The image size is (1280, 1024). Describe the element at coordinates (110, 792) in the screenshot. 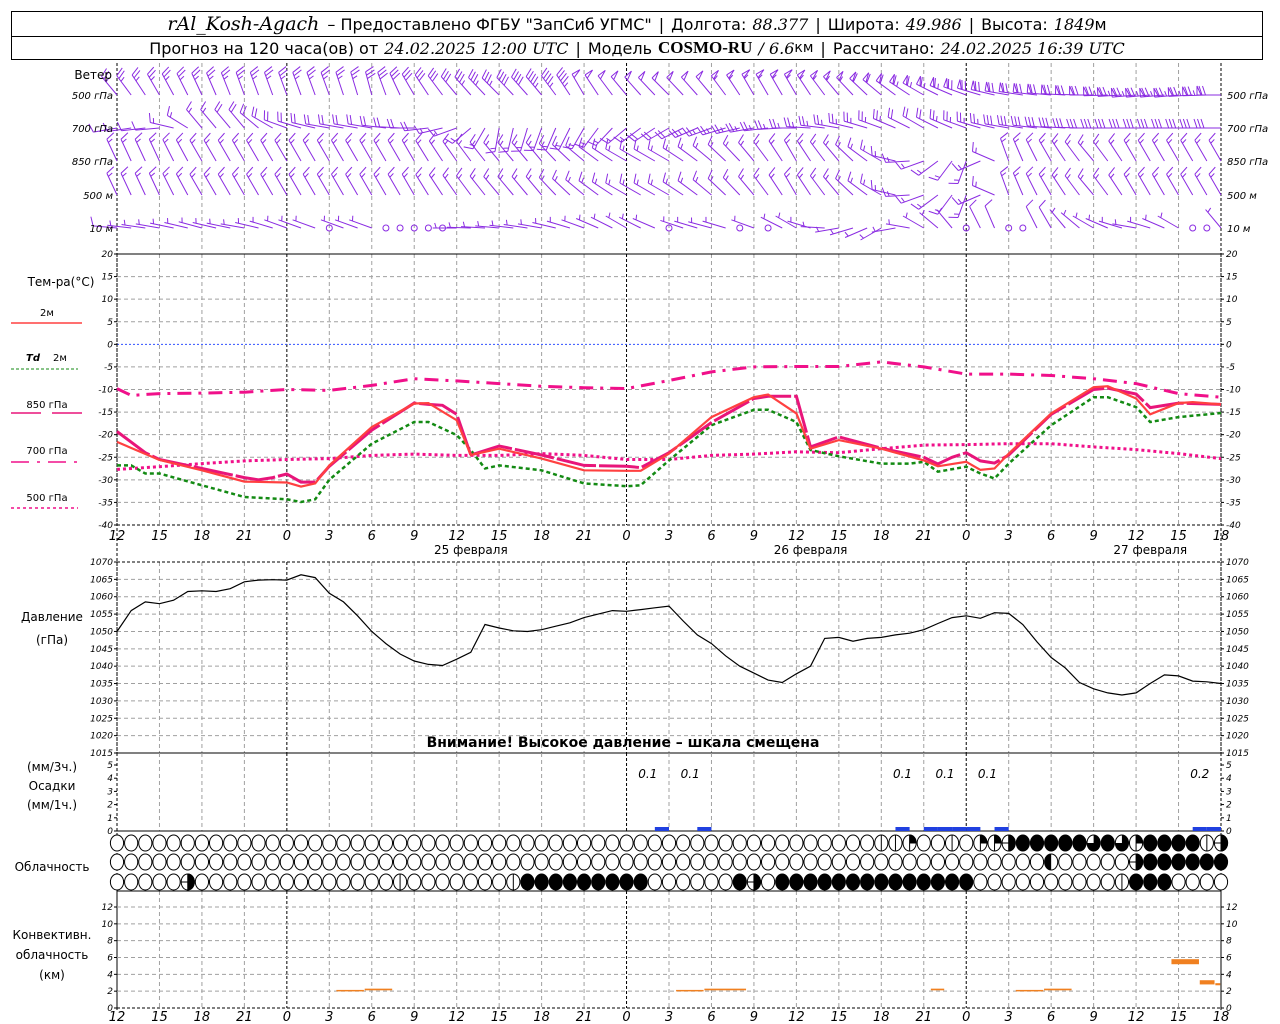

I see `precip-tick-left: 3` at that location.